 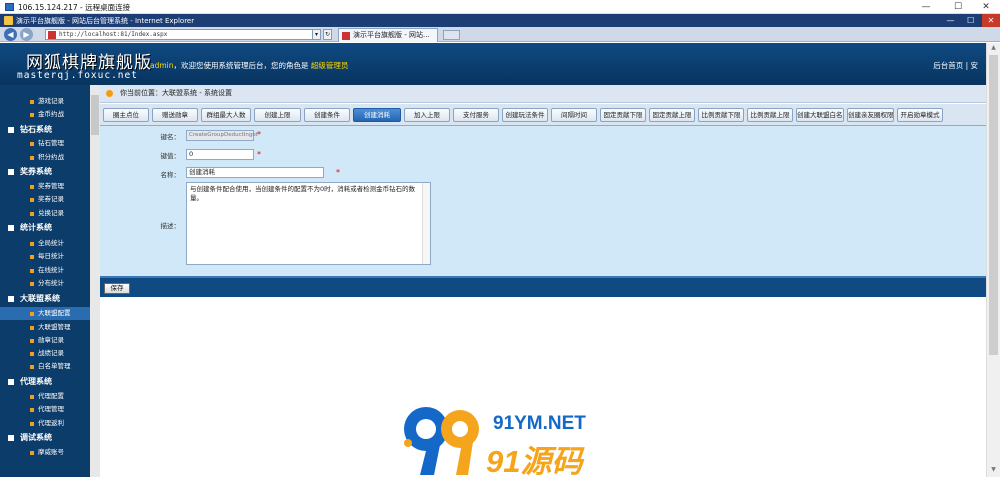 What do you see at coordinates (255, 172) in the screenshot?
I see `name-field: 创建消耗` at bounding box center [255, 172].